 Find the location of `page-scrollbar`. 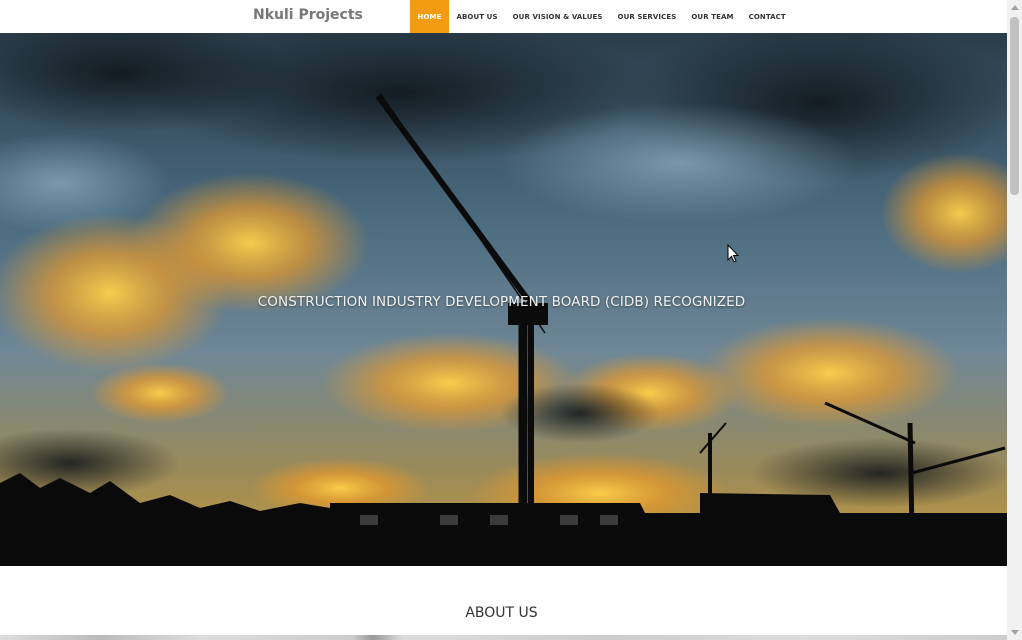

page-scrollbar is located at coordinates (1014, 320).